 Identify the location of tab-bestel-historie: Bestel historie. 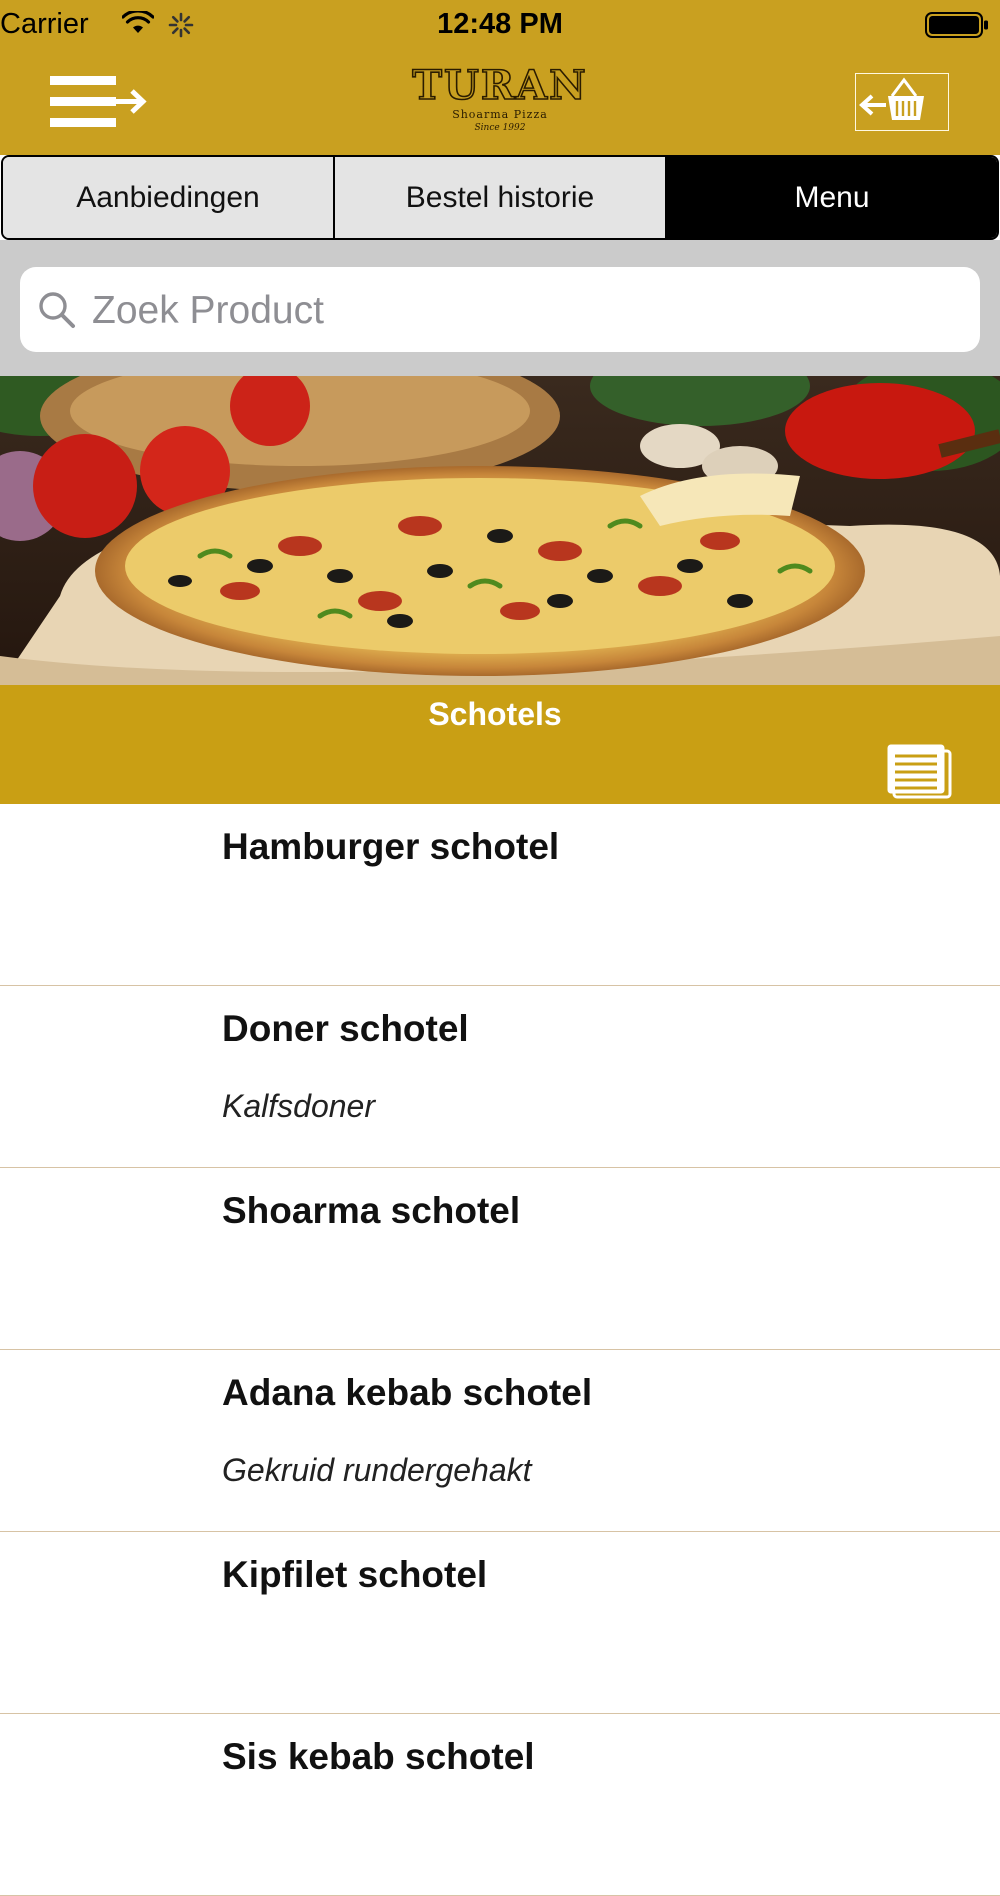
(499, 197).